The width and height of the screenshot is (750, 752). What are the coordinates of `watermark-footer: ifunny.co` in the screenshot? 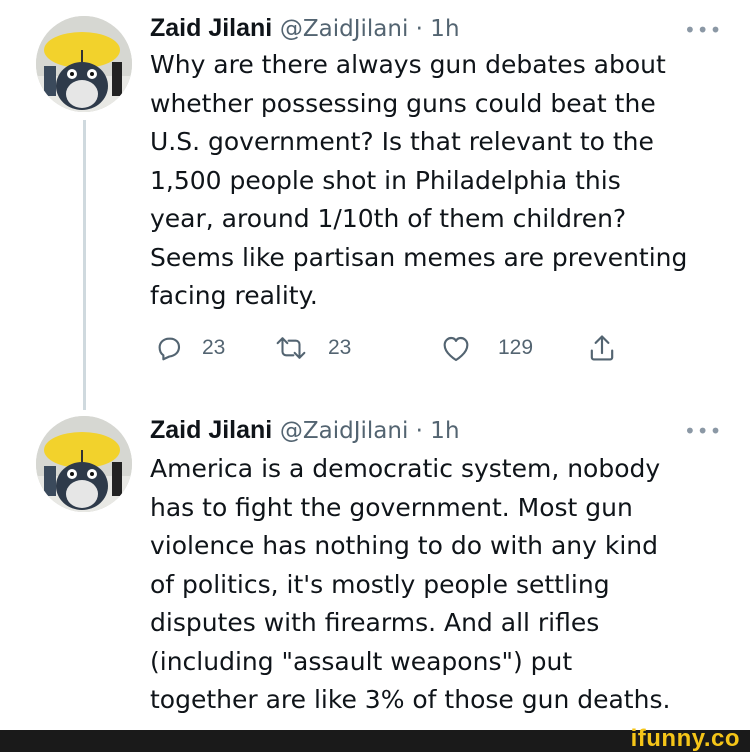 It's located at (375, 739).